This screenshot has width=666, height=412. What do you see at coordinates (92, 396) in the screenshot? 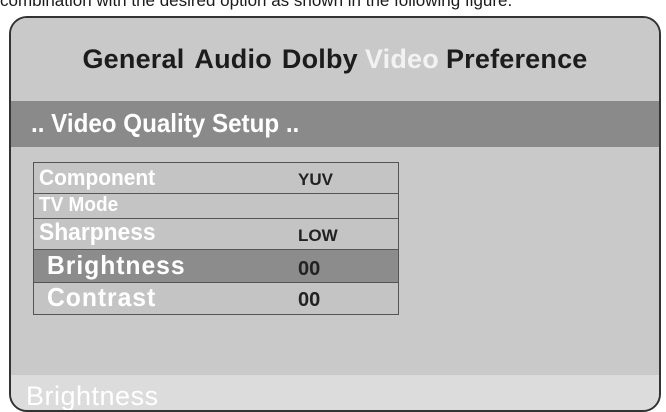
I see `status-text: Brightness` at bounding box center [92, 396].